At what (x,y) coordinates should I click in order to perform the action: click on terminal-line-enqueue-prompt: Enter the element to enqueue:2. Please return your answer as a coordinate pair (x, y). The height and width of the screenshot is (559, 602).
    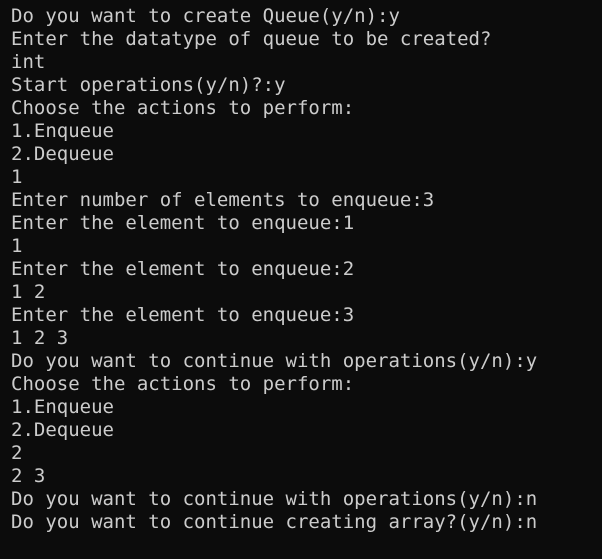
    Looking at the image, I should click on (183, 269).